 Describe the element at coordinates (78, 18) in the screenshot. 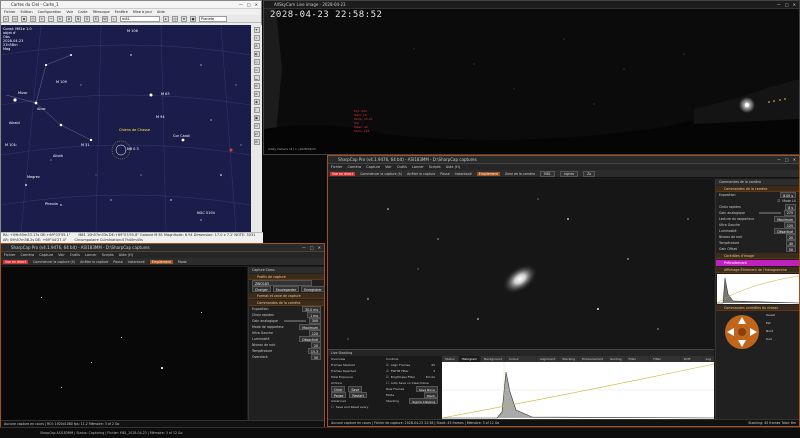

I see `north-icon: N` at that location.